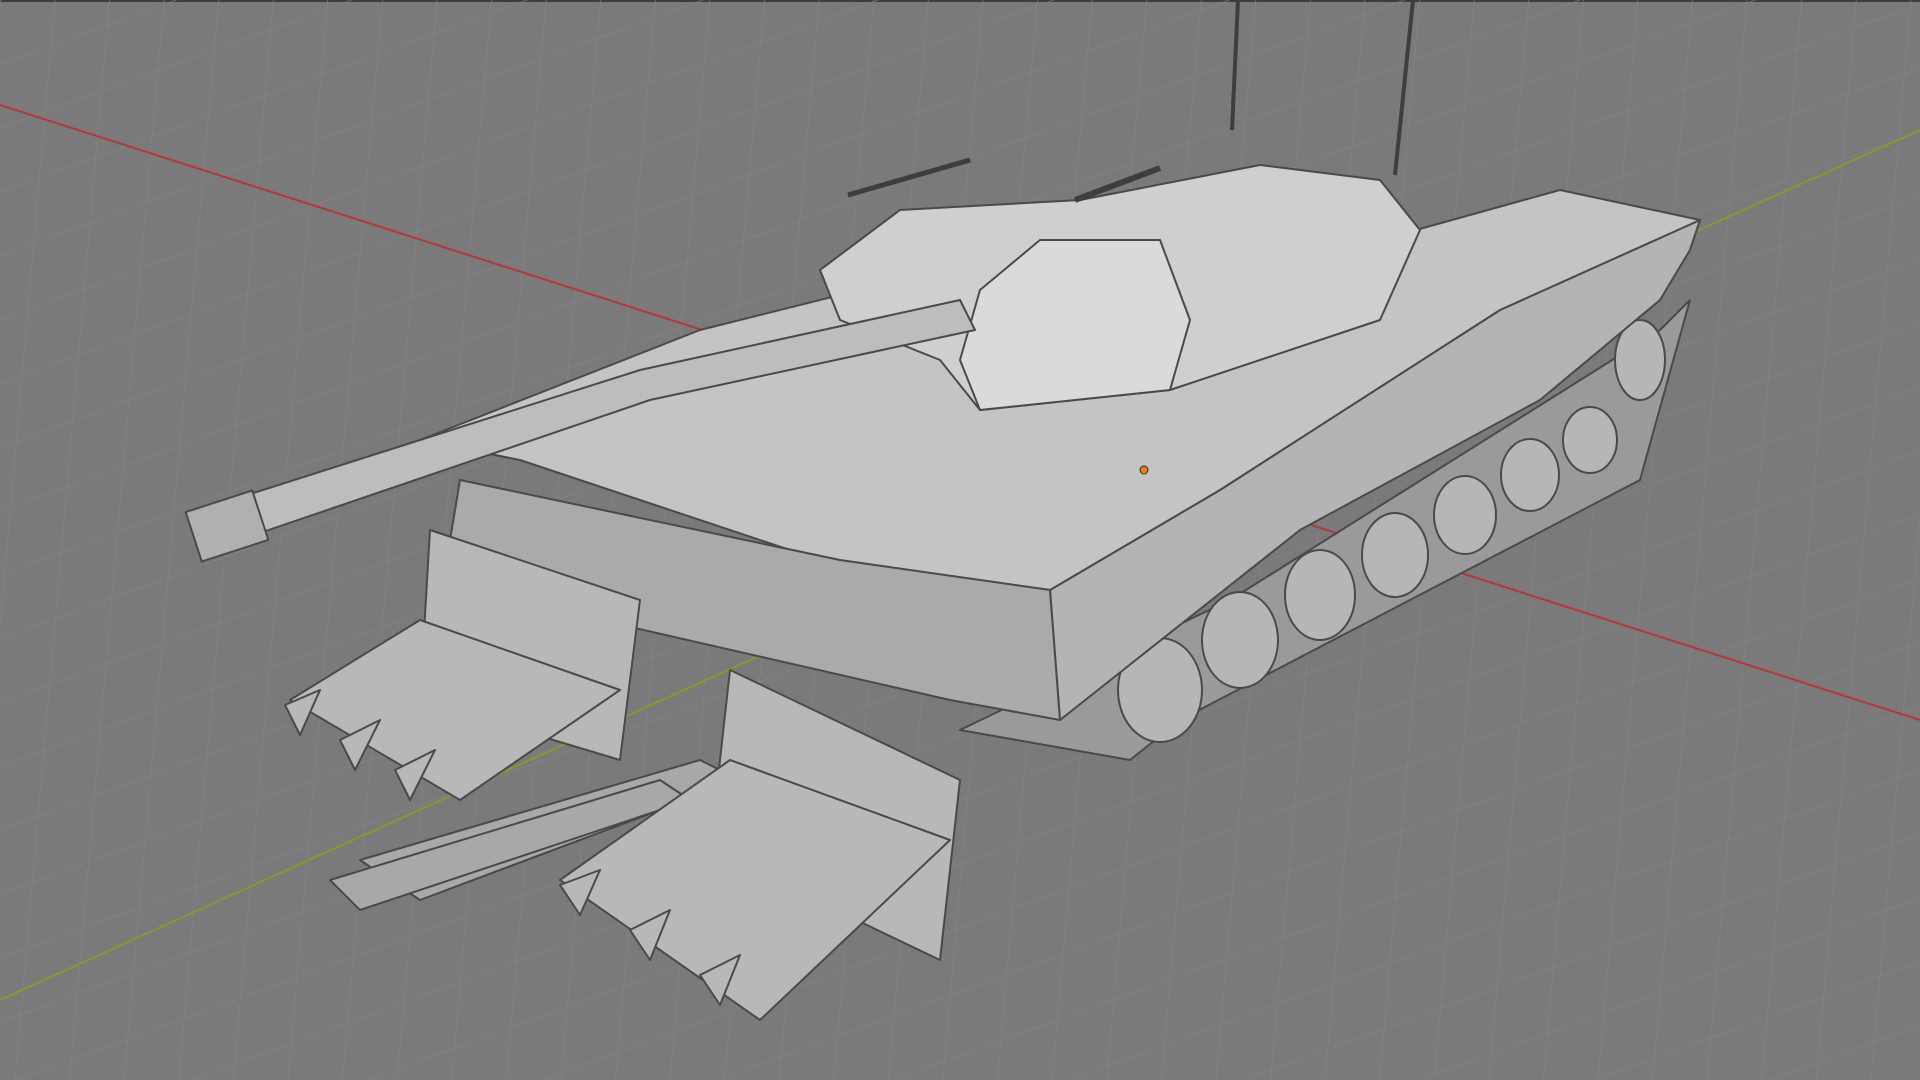 The image size is (1920, 1080). What do you see at coordinates (1144, 470) in the screenshot?
I see `origin-marker` at bounding box center [1144, 470].